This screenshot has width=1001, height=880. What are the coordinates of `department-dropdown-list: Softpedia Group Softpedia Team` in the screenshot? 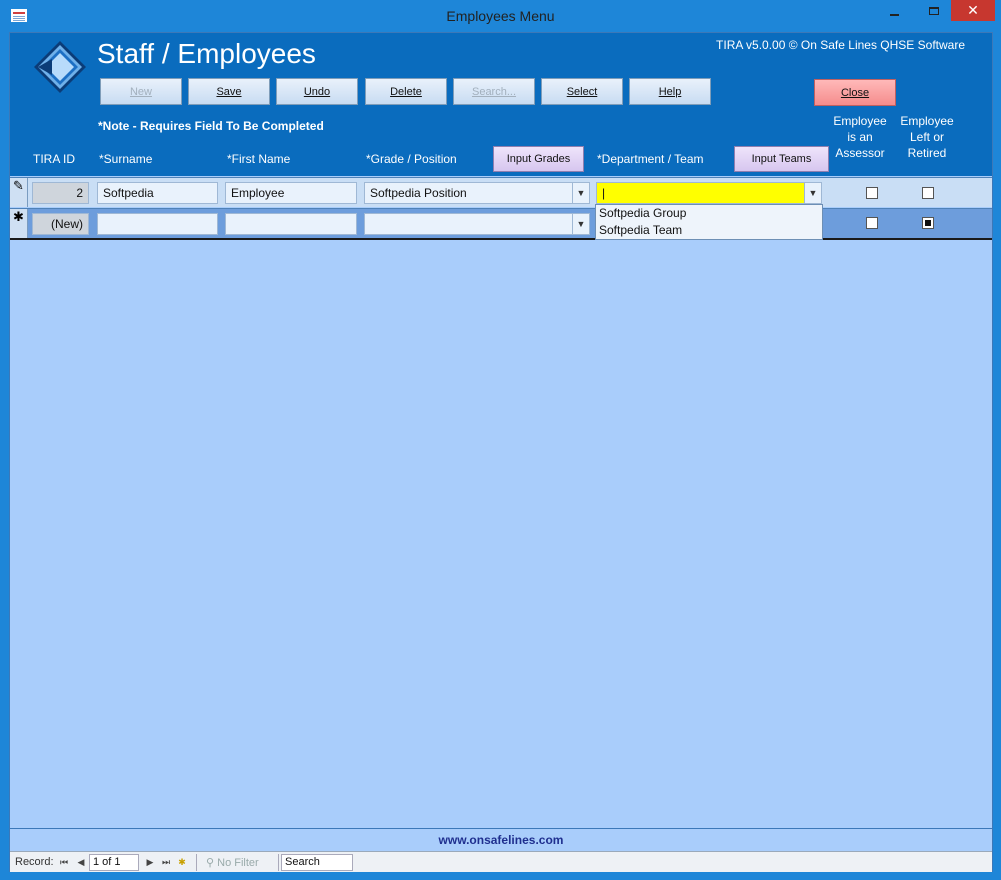 It's located at (709, 222).